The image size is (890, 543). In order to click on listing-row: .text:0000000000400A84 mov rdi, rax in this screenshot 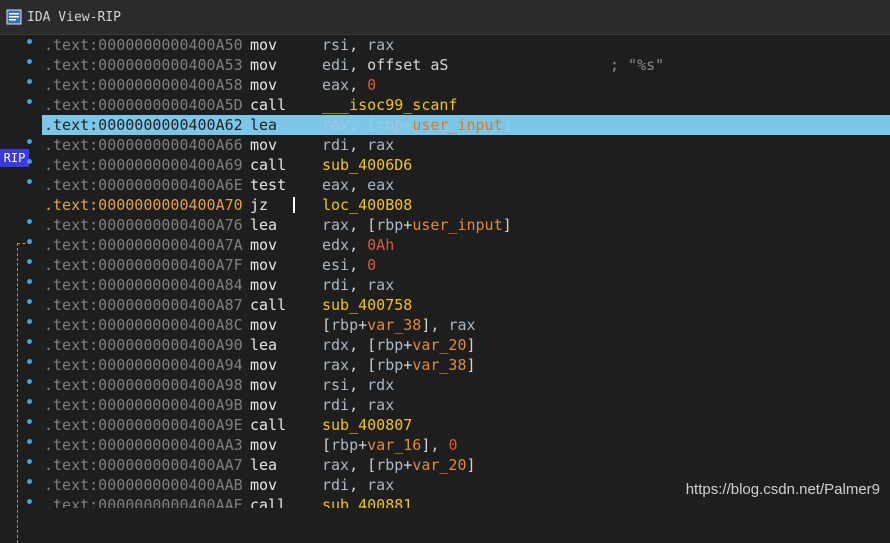, I will do `click(466, 285)`.